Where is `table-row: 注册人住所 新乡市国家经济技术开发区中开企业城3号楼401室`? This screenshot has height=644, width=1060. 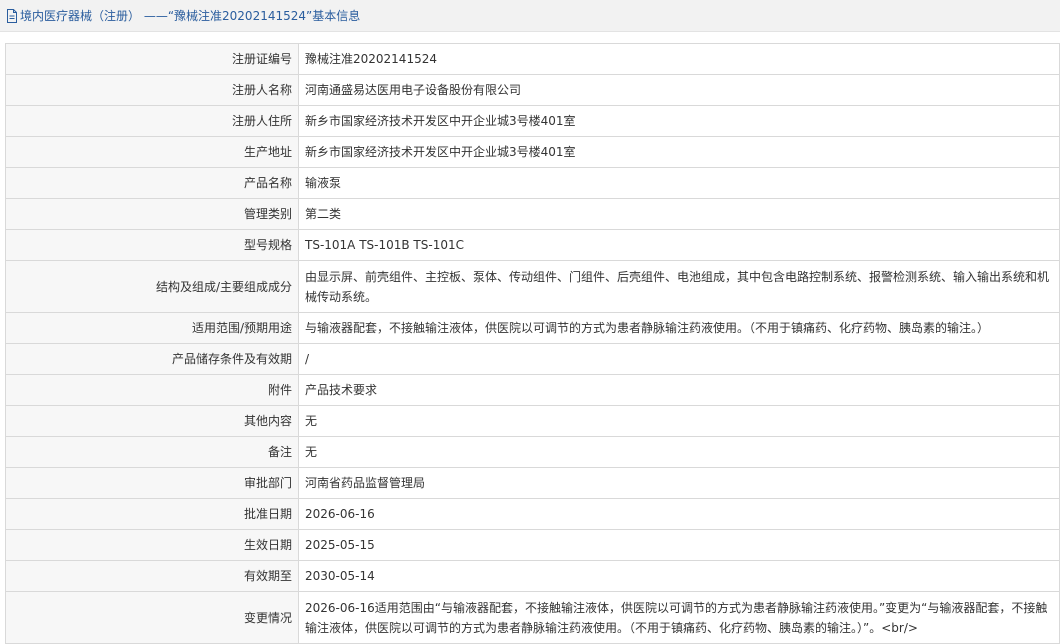 table-row: 注册人住所 新乡市国家经济技术开发区中开企业城3号楼401室 is located at coordinates (532, 121).